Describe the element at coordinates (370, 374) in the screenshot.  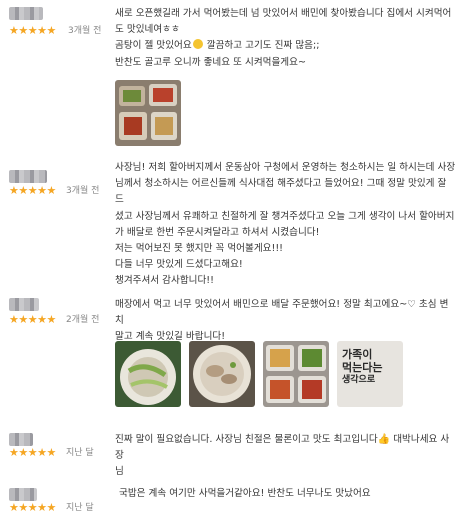
I see `package-photo: 가족이 먹는다는 생각으로` at that location.